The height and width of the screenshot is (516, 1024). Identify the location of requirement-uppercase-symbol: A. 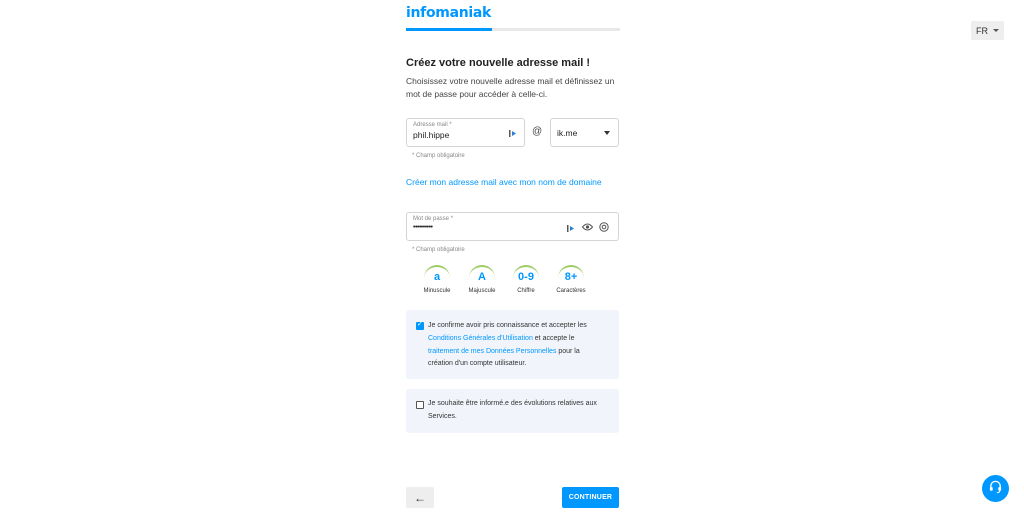
(482, 274).